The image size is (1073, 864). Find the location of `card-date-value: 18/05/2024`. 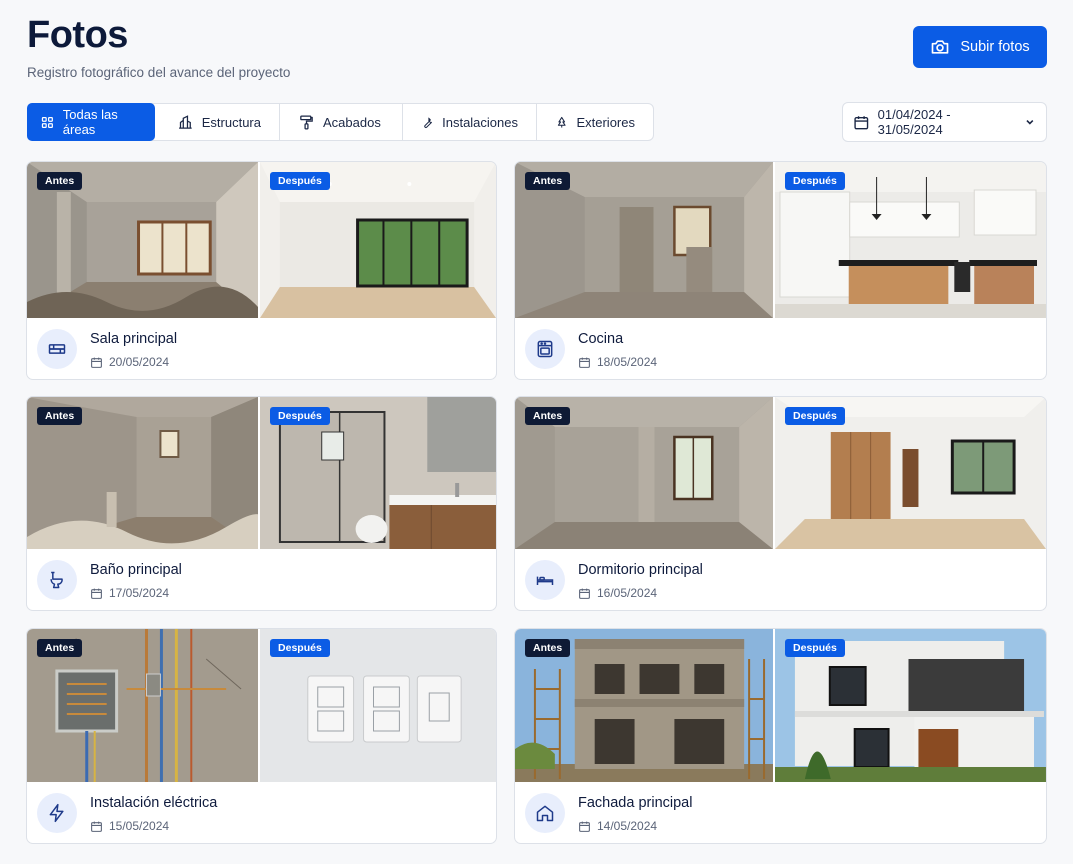

card-date-value: 18/05/2024 is located at coordinates (627, 362).